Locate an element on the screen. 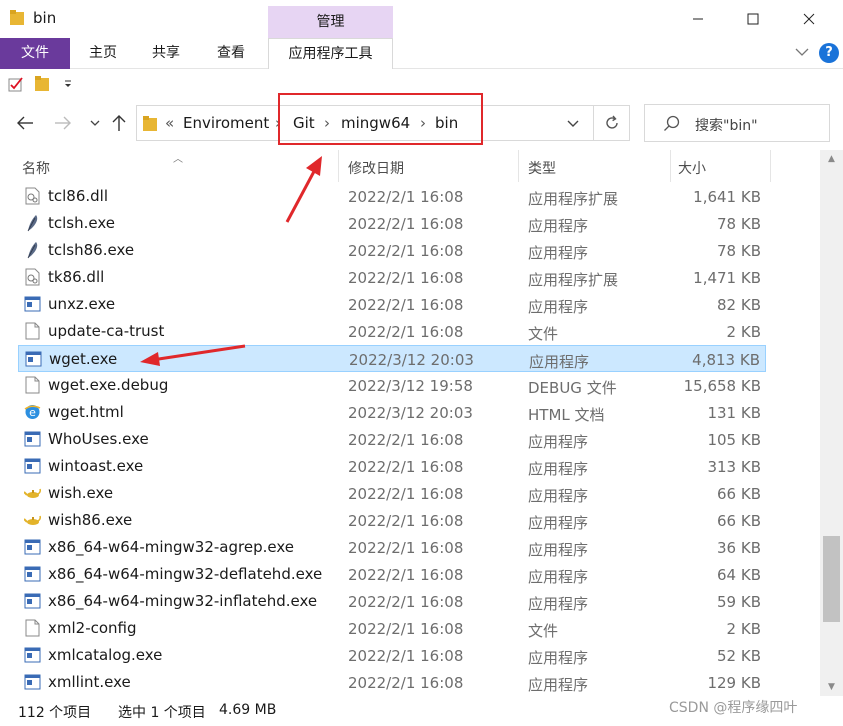  refresh-button is located at coordinates (612, 123).